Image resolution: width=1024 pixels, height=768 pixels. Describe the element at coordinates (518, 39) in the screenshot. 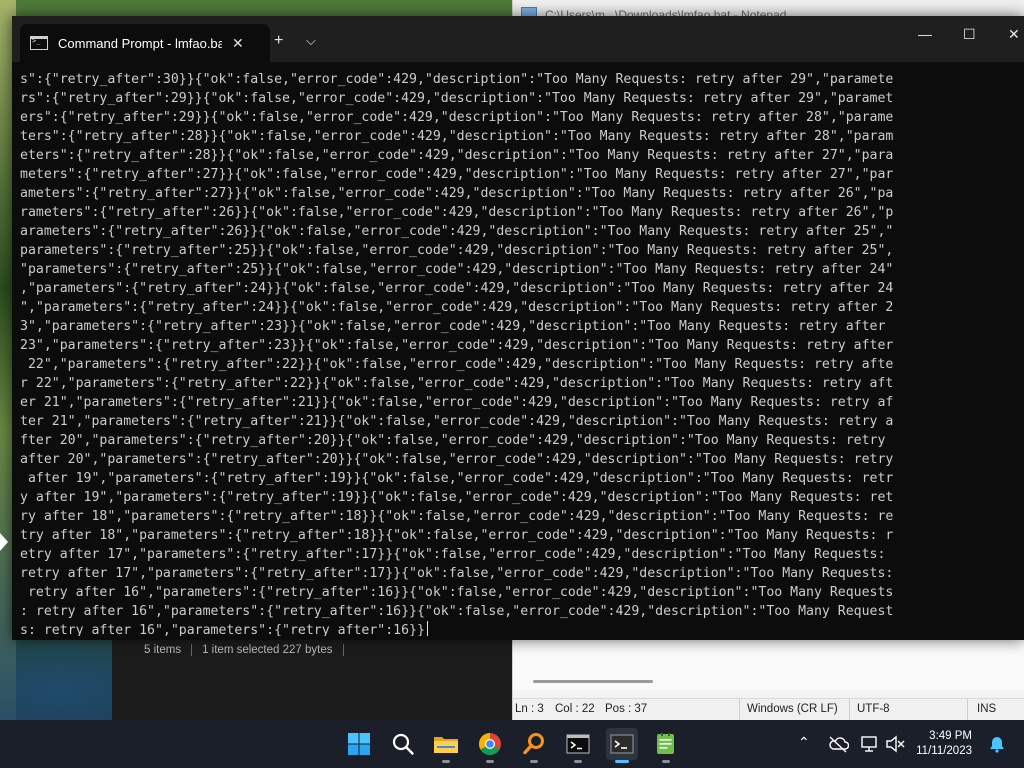

I see `terminal-titlebar: Command Prompt - lmfao.bat ✕ + ⌵ — ☐ ✕` at that location.